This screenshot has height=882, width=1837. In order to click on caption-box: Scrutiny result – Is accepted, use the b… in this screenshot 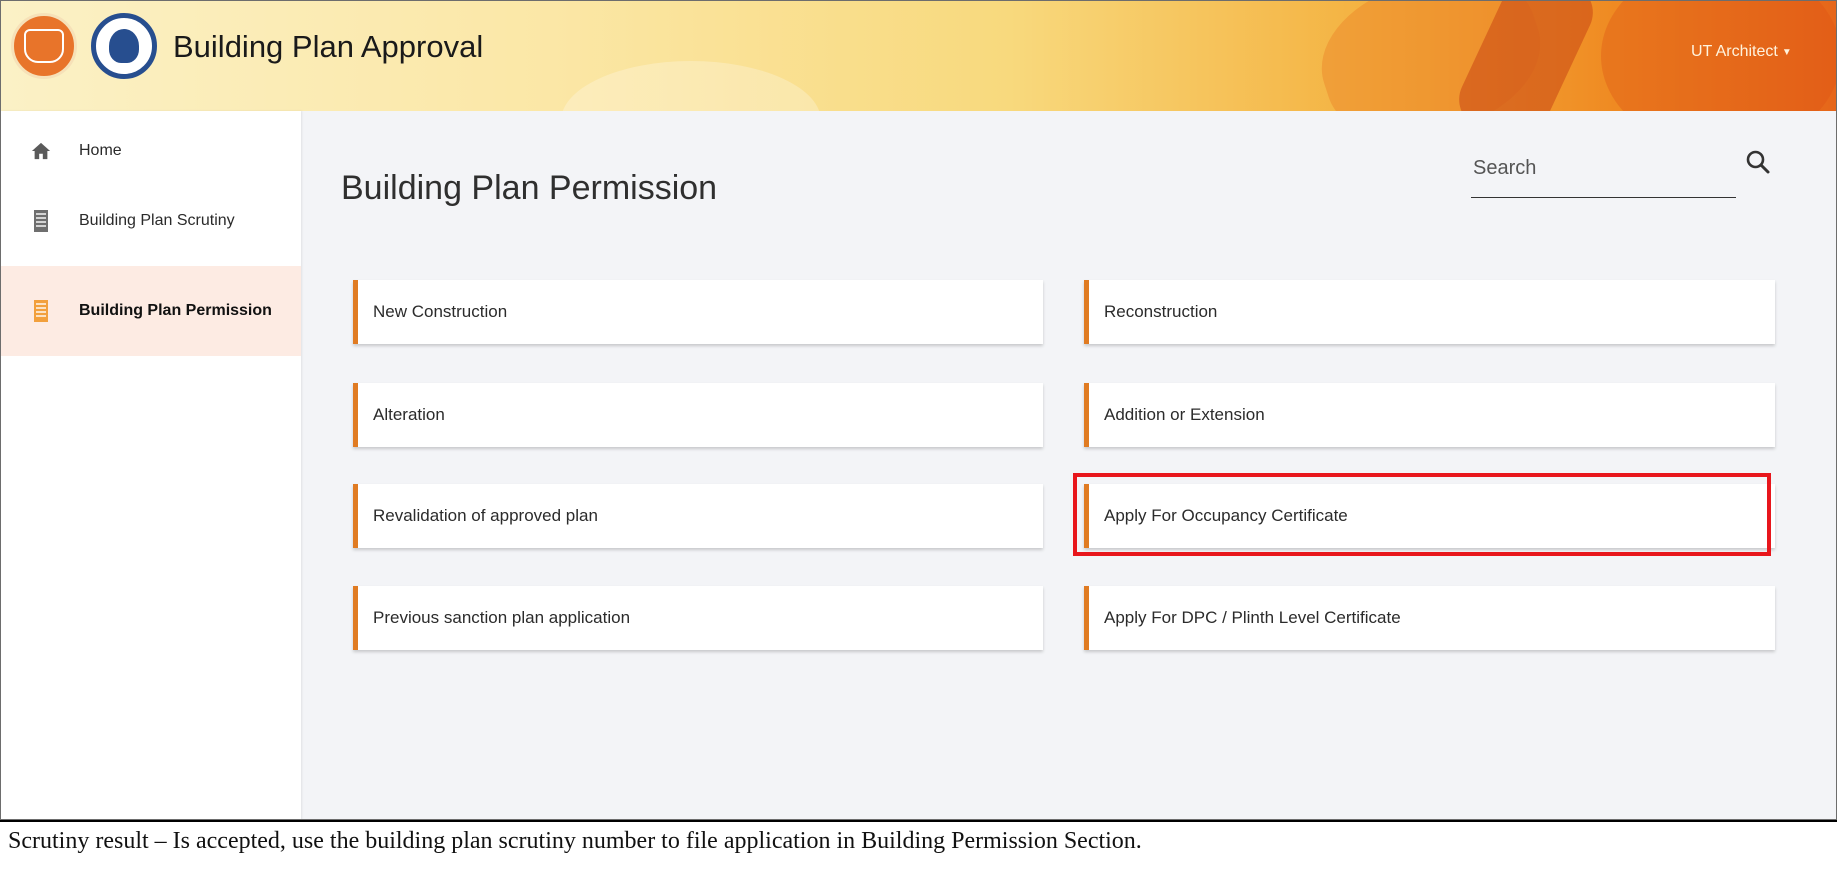, I will do `click(918, 851)`.